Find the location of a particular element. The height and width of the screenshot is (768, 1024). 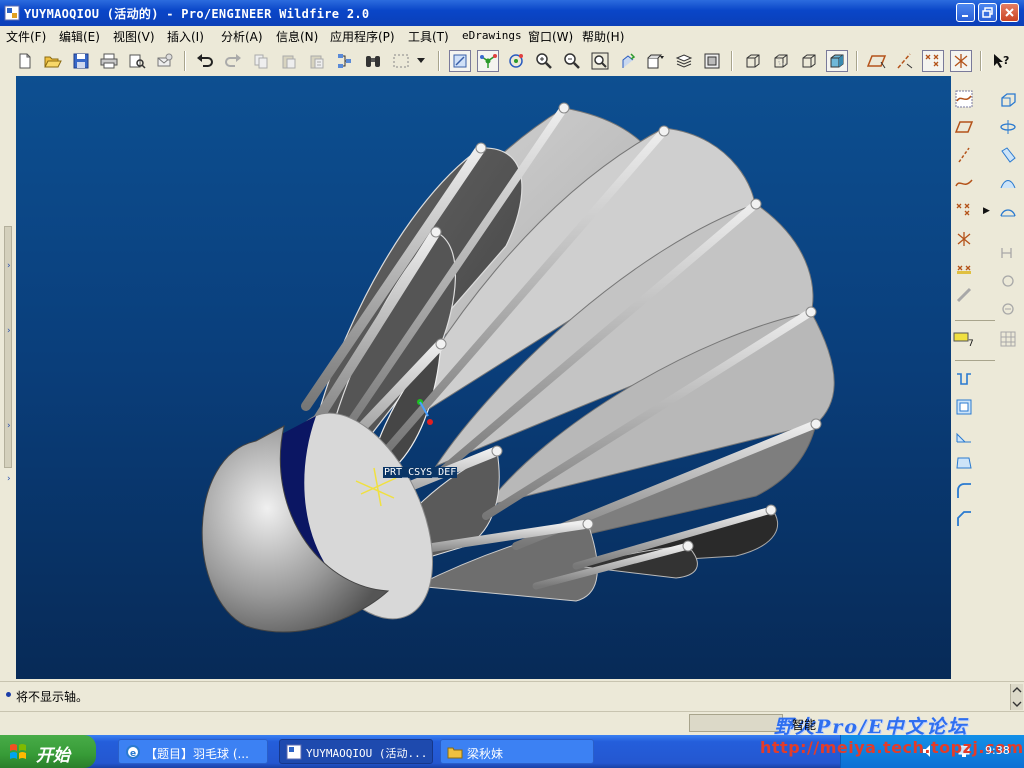

menu-analysis: 分析(A) is located at coordinates (242, 36).